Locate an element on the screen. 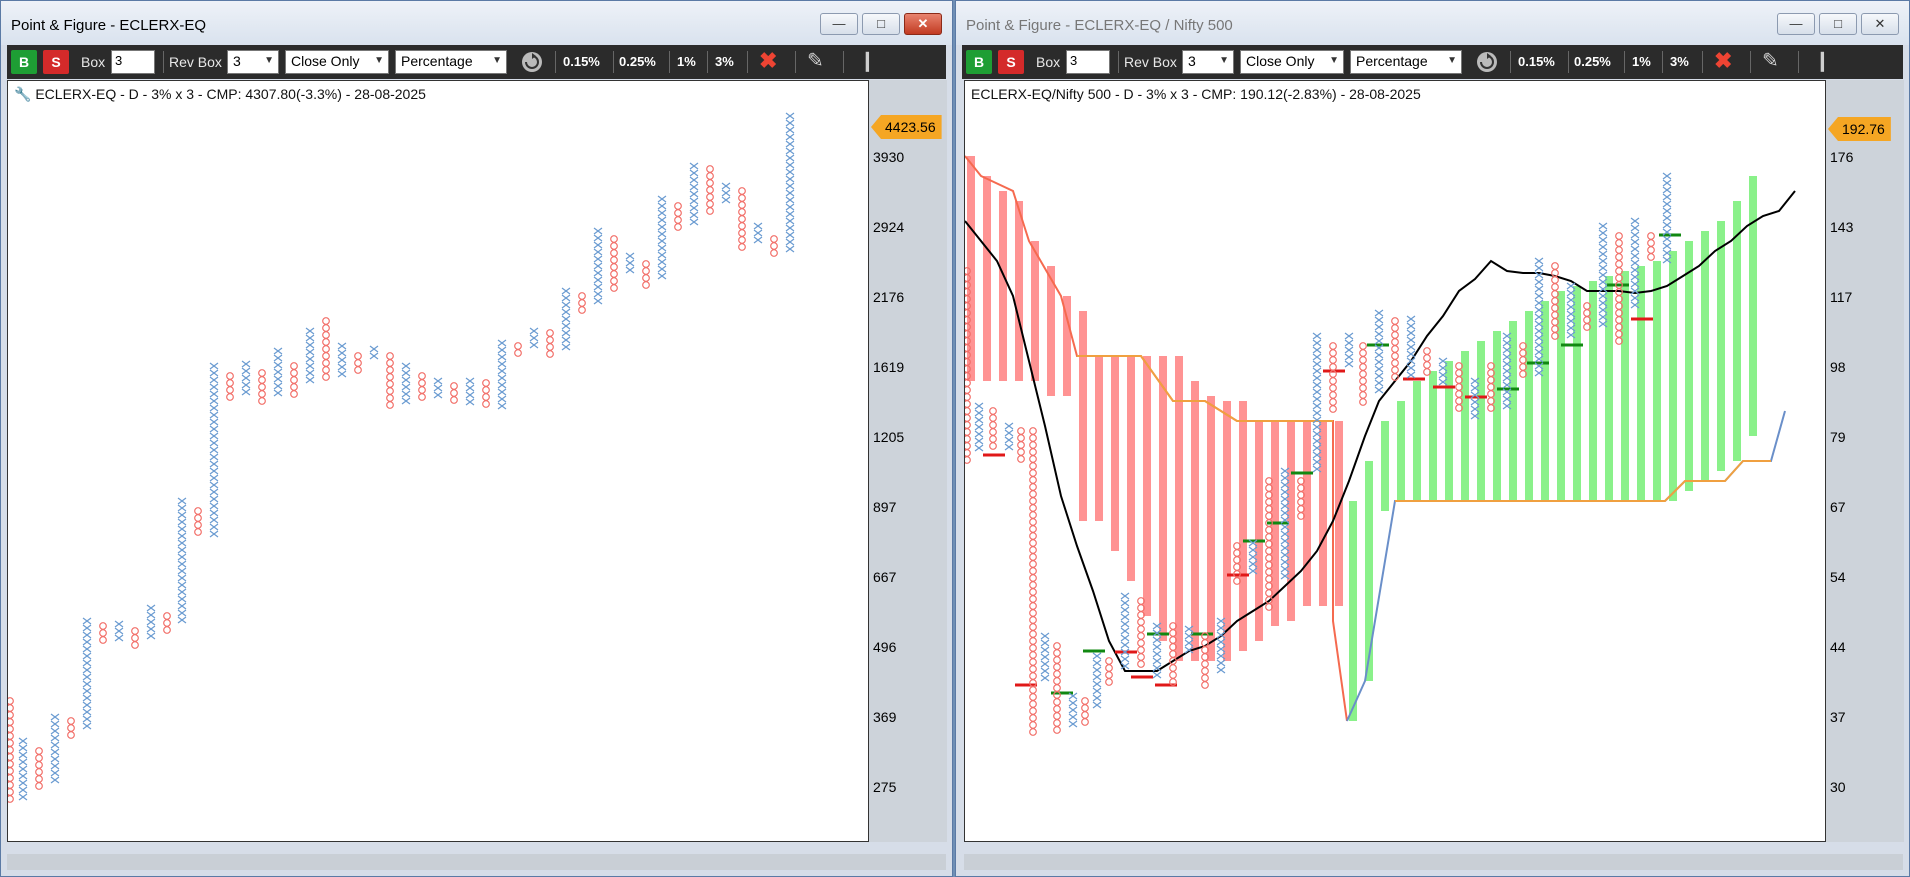 This screenshot has height=877, width=1910. title-bar: Point & Figure - ECLERX-EQ — □ ✕ is located at coordinates (476, 23).